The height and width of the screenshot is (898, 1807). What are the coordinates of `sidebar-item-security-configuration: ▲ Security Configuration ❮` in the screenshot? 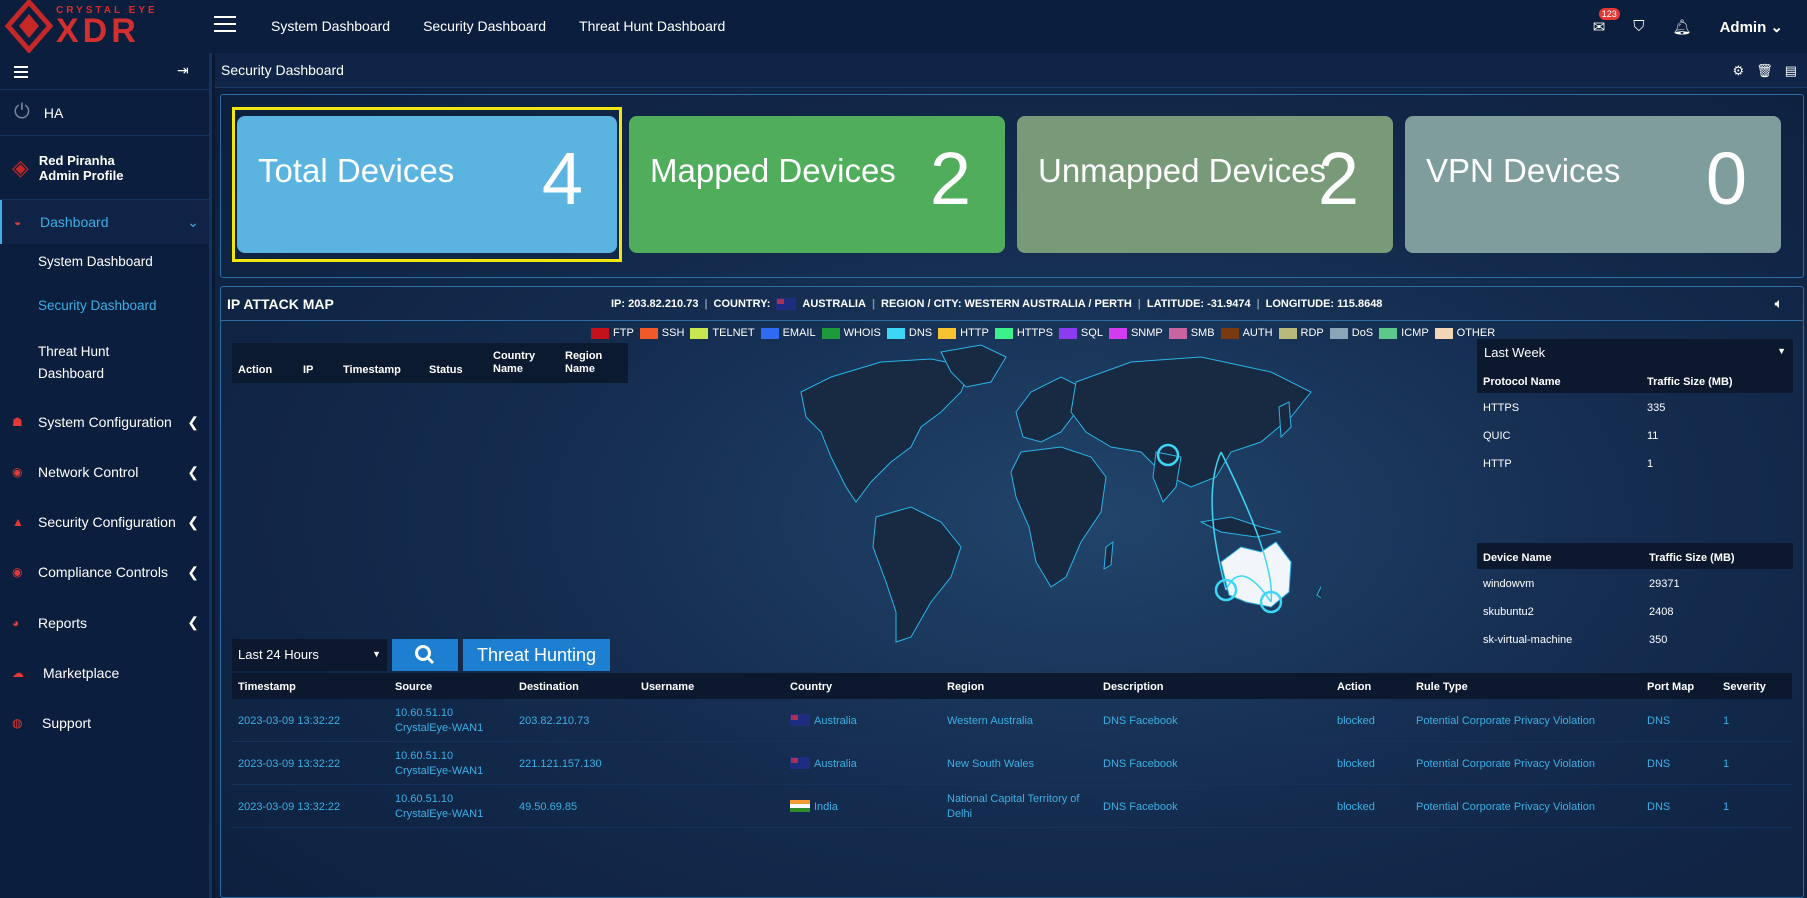 It's located at (104, 522).